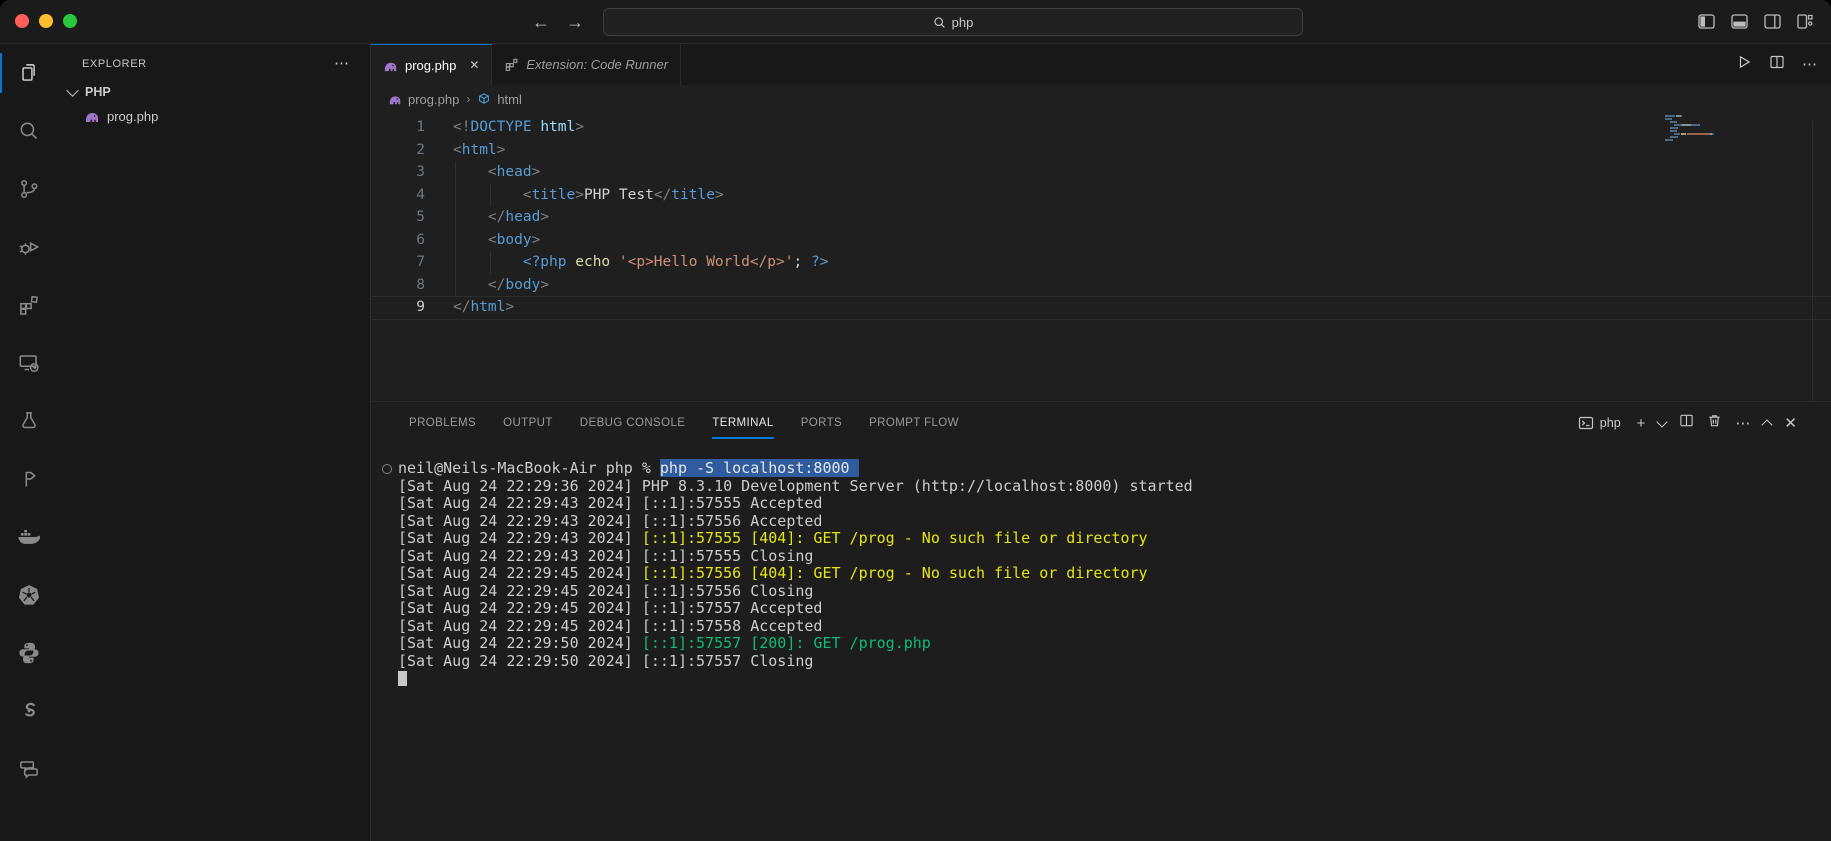  I want to click on line-content: </html>, so click(484, 307).